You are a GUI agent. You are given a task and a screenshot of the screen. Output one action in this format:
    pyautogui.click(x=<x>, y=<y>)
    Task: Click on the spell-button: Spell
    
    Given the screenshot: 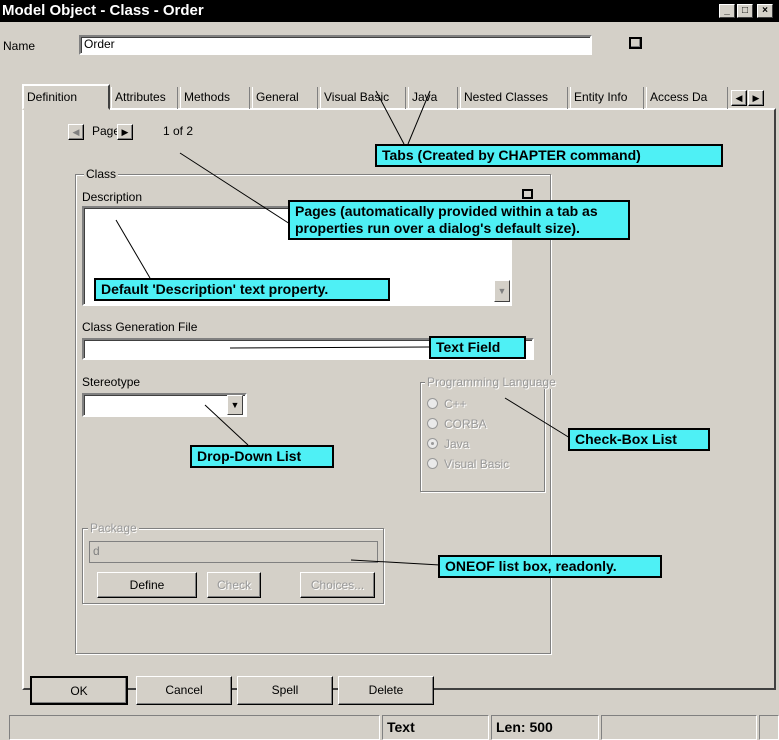 What is the action you would take?
    pyautogui.click(x=285, y=690)
    